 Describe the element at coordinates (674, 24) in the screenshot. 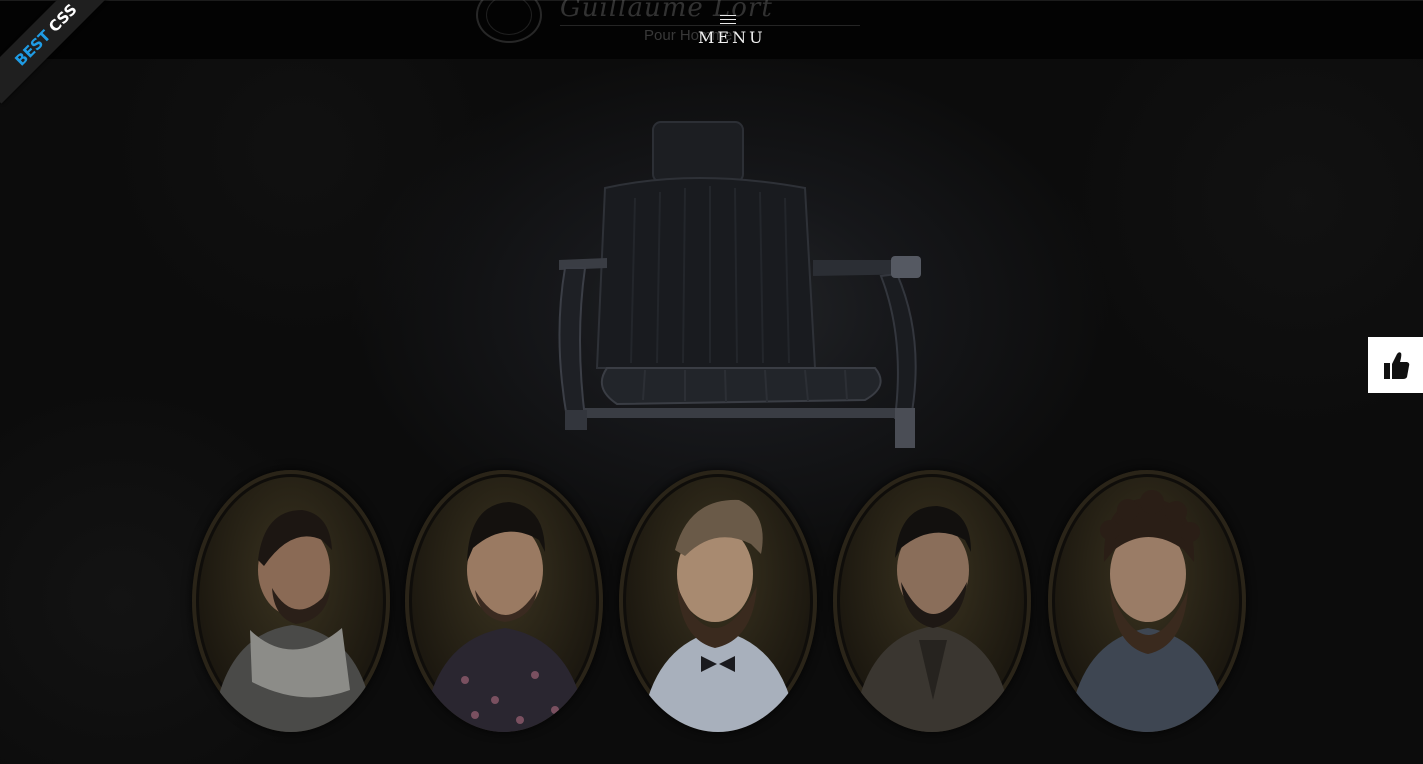

I see `brand-logo: Guillaume Lort Pour Homme` at that location.